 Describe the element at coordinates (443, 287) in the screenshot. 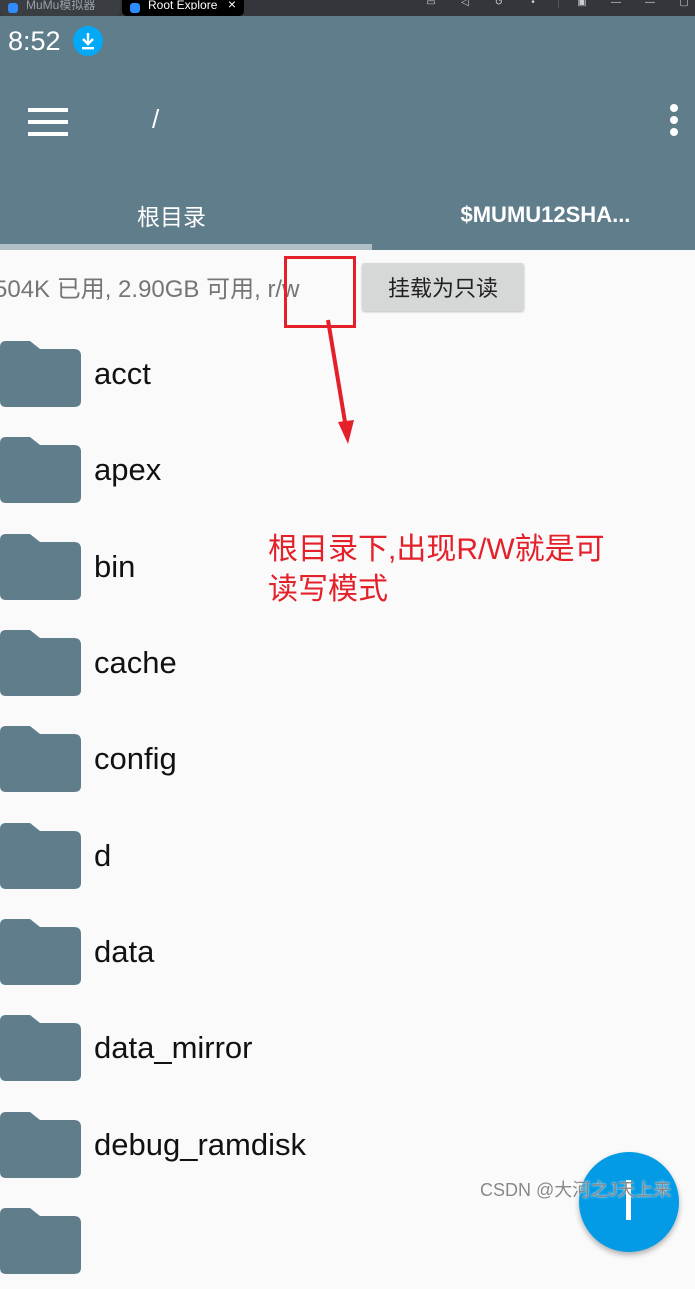

I see `mount-read-only-button: 挂载为只读` at that location.